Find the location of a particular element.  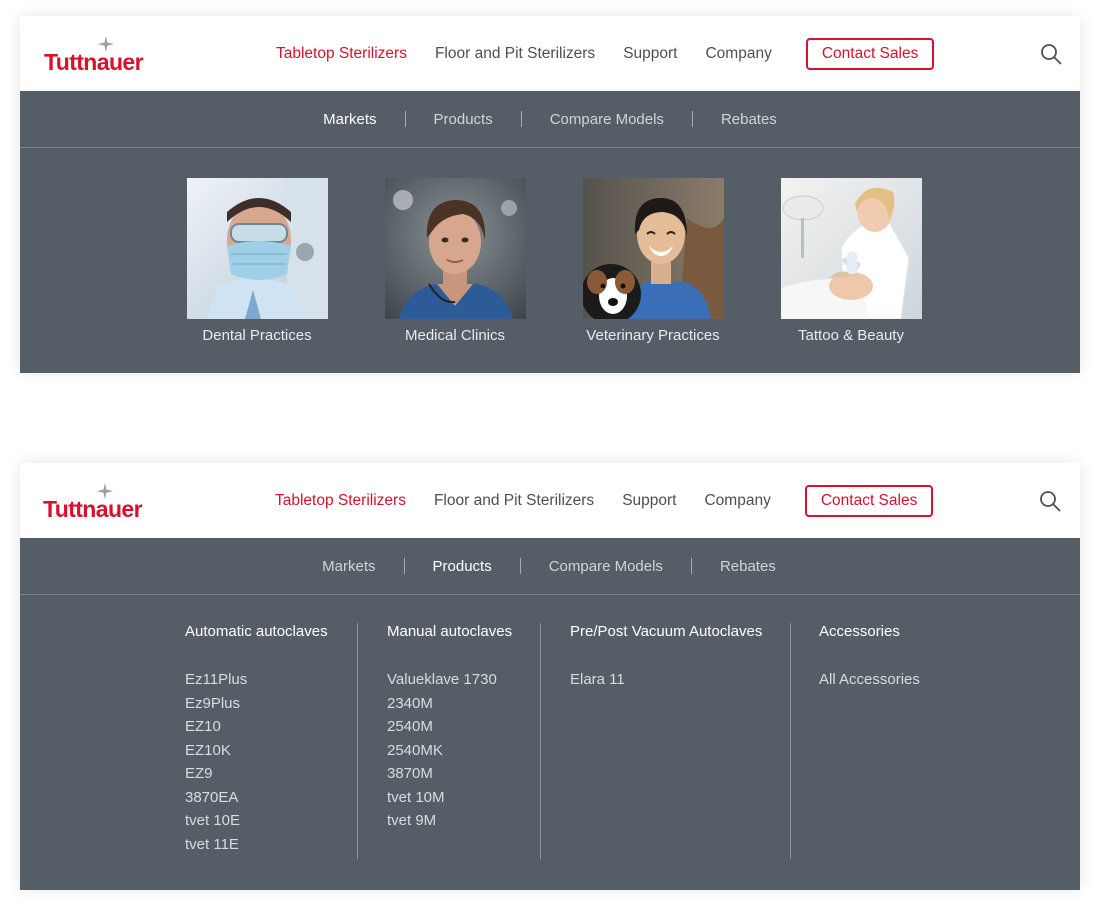

market-medical-clinics: Medical Clinics is located at coordinates (455, 261).